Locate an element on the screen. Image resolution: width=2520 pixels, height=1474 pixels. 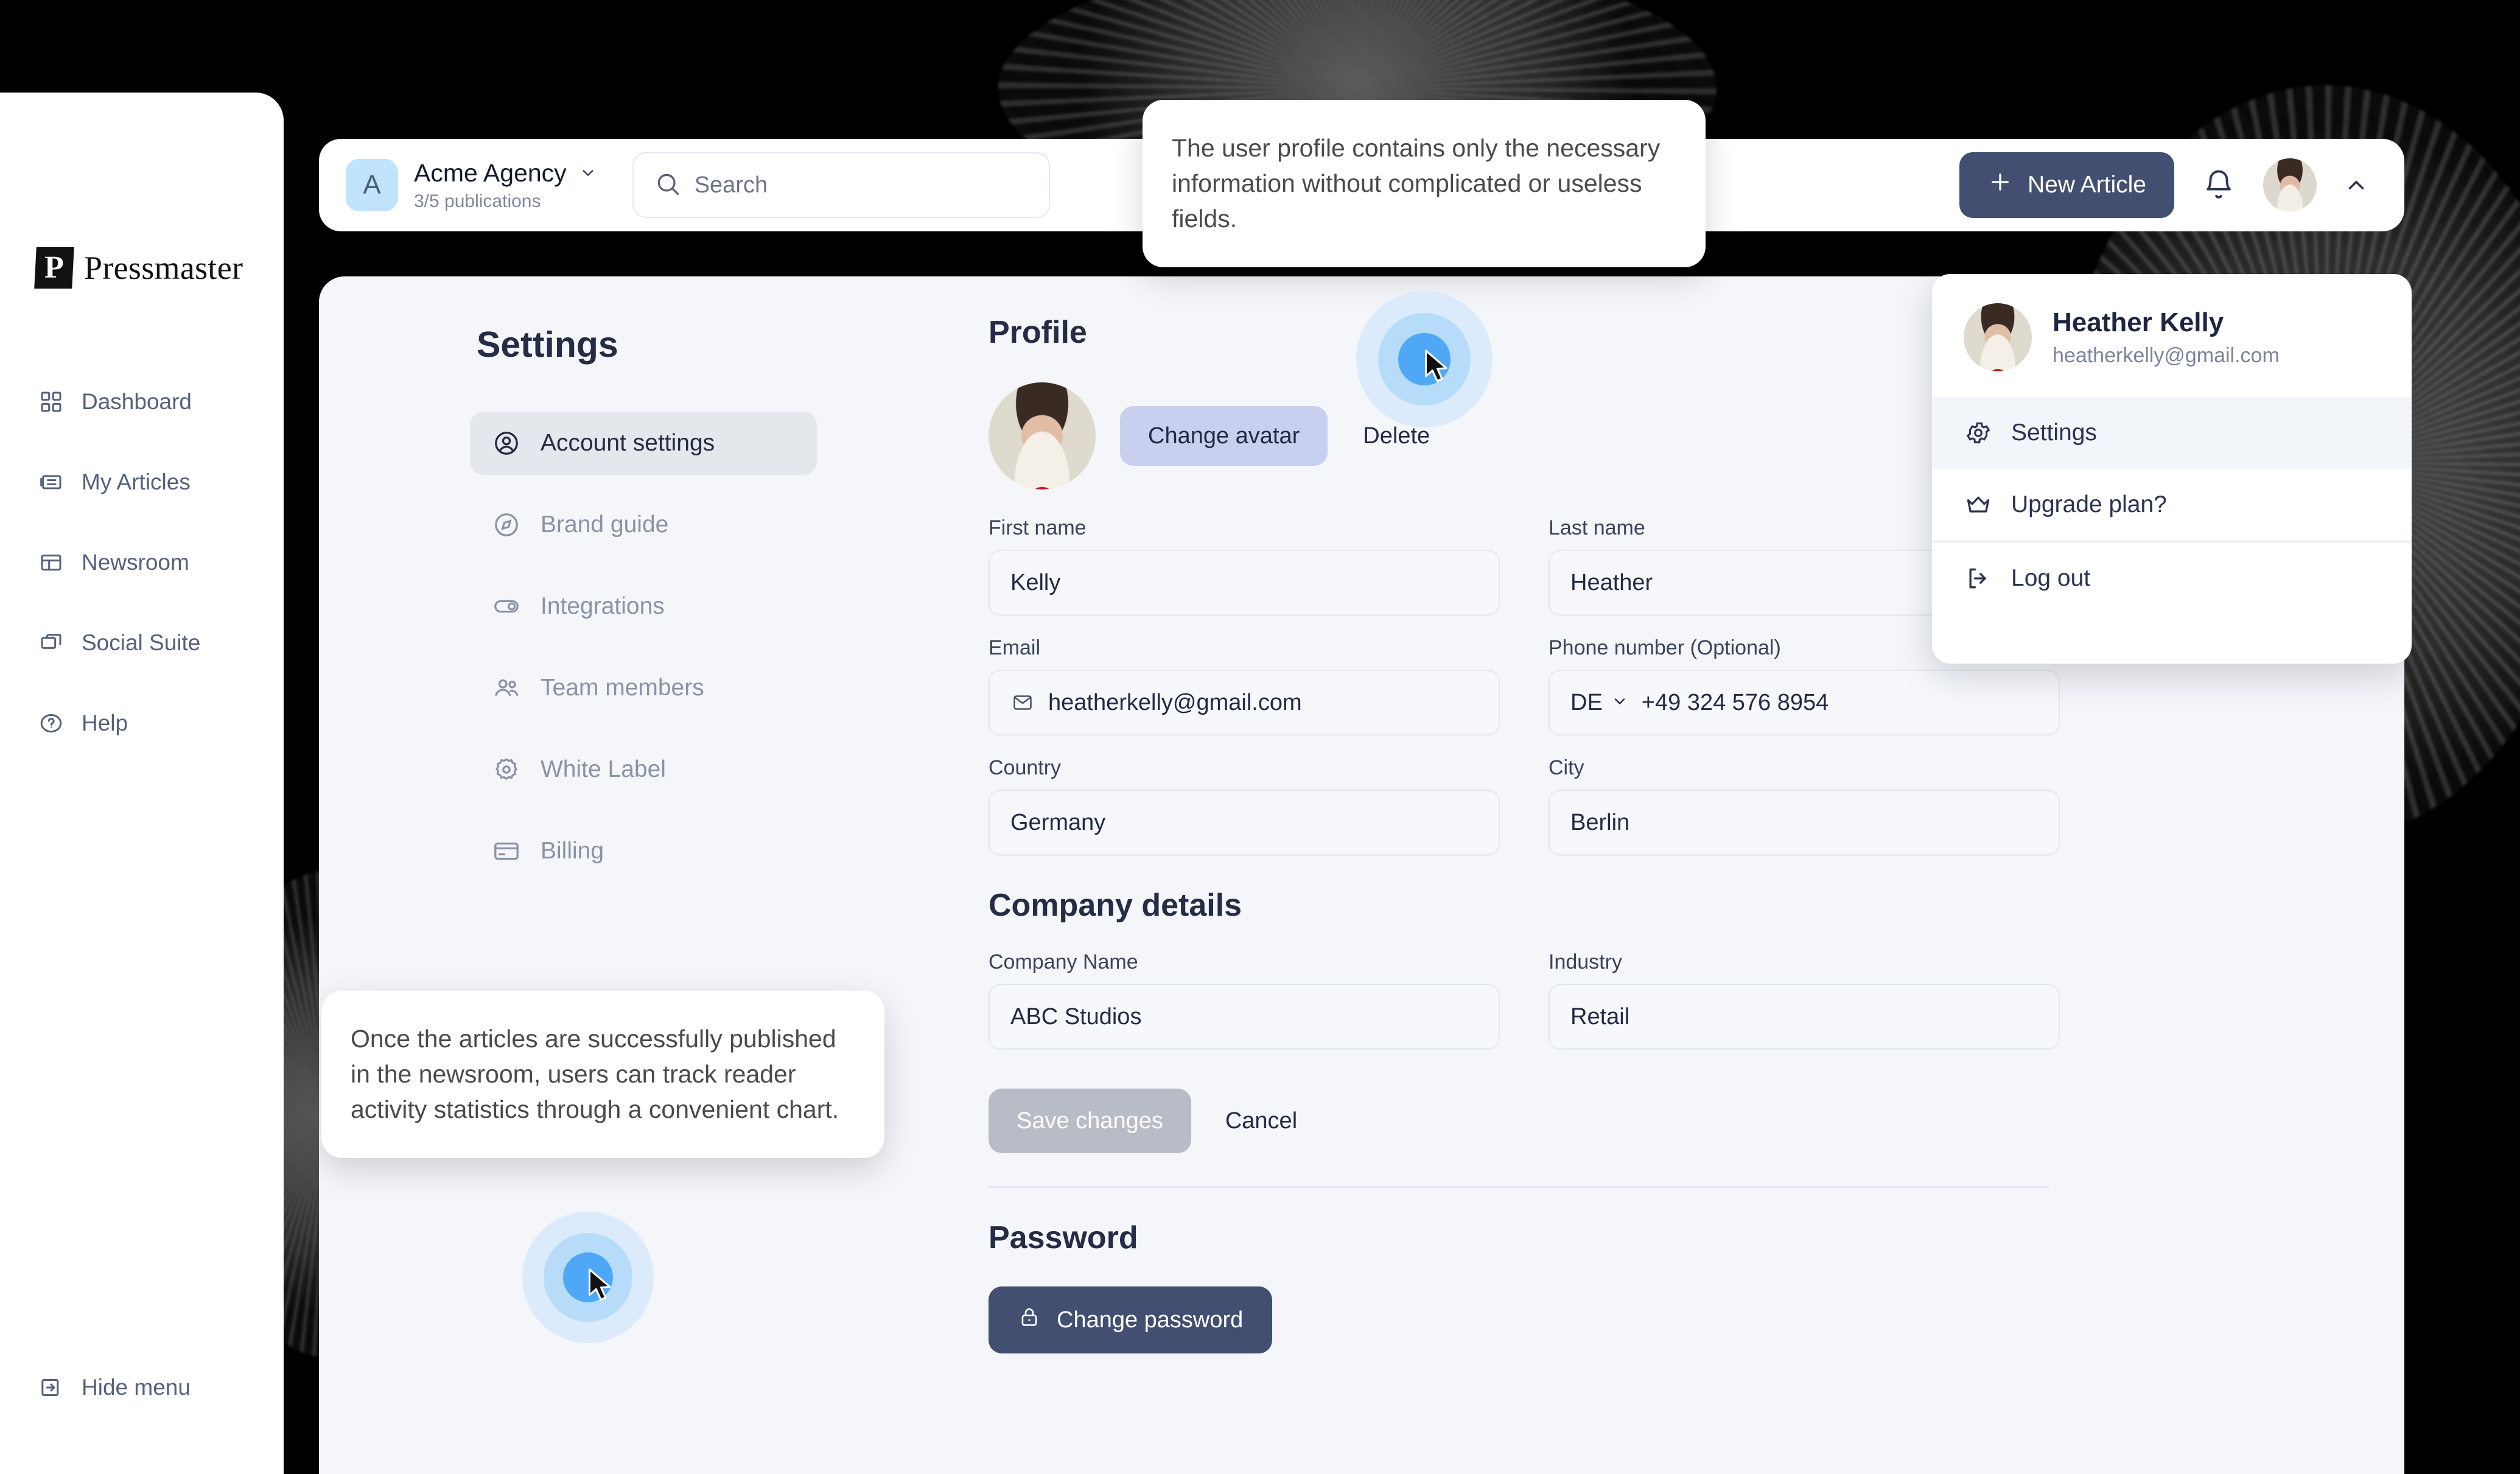
topbar-actions: New Article is located at coordinates (2181, 185).